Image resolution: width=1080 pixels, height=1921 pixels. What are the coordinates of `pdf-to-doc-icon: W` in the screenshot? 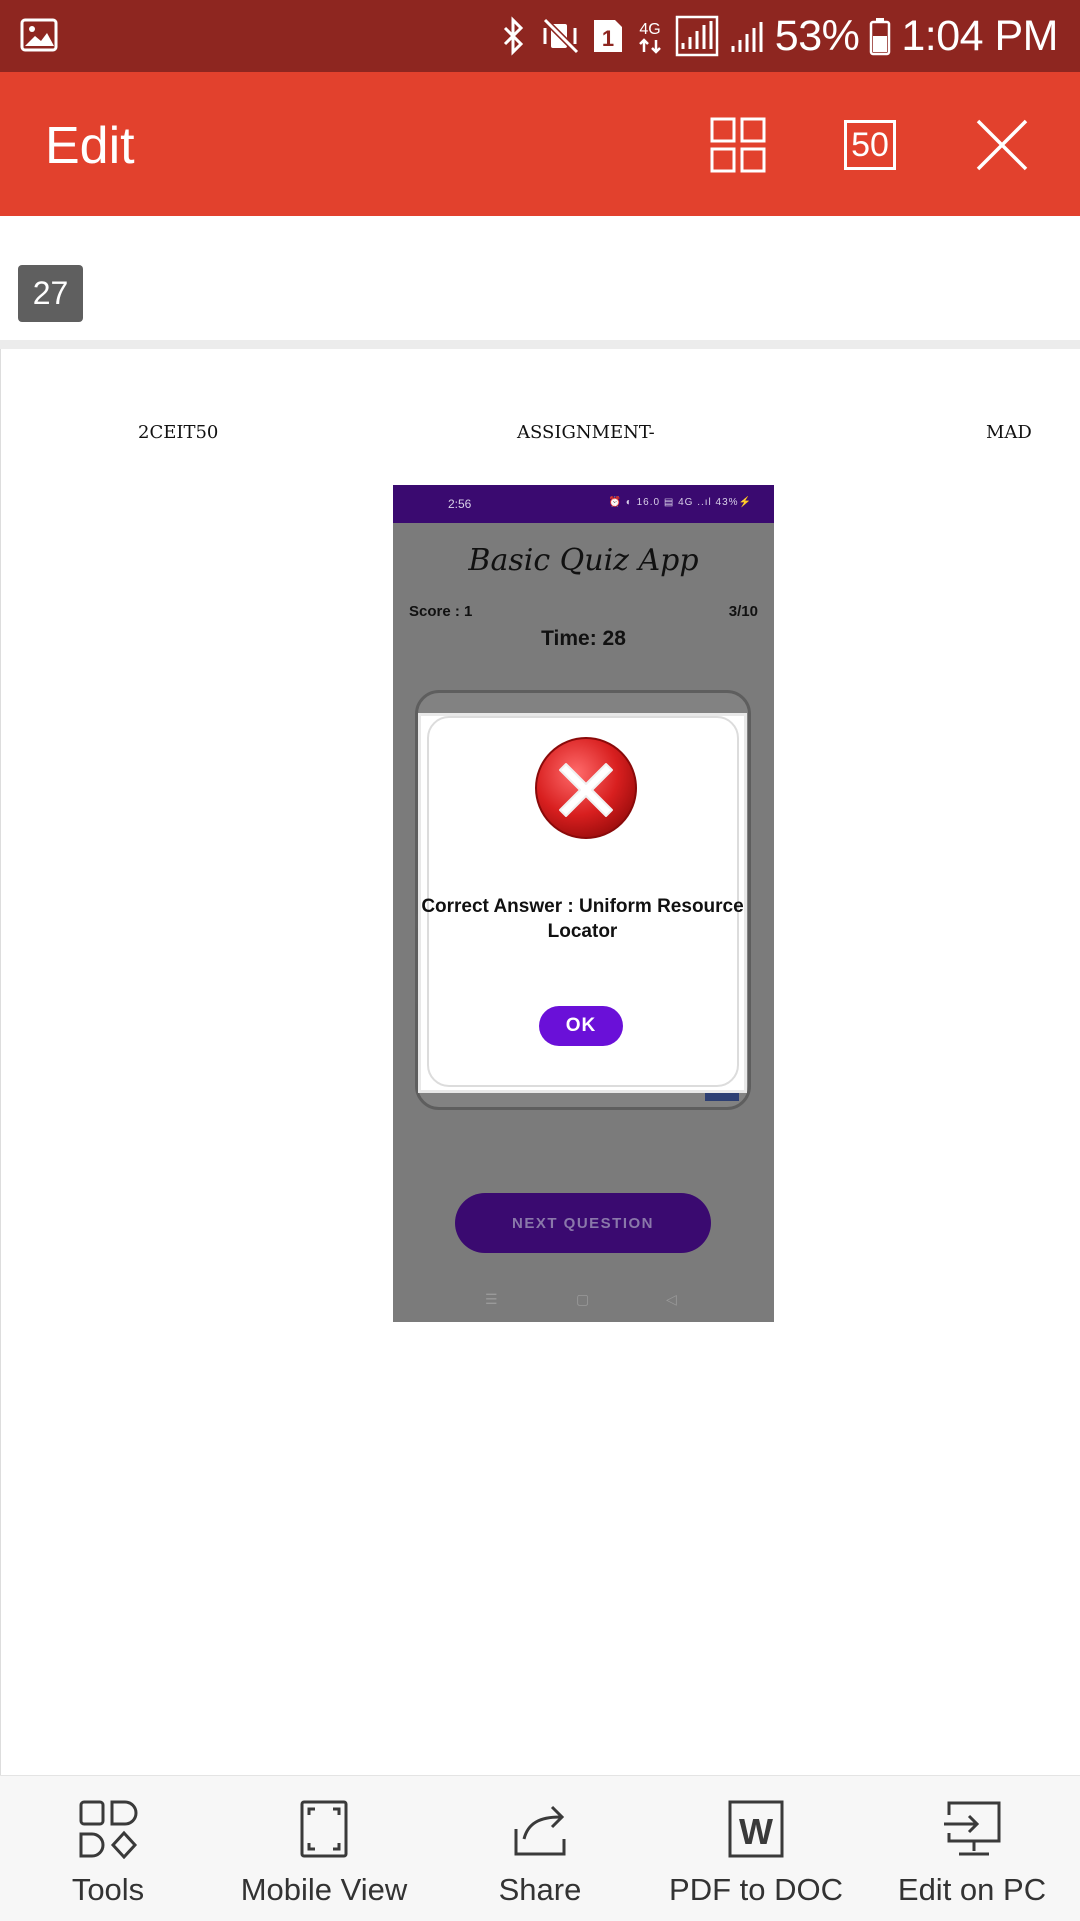 It's located at (756, 1829).